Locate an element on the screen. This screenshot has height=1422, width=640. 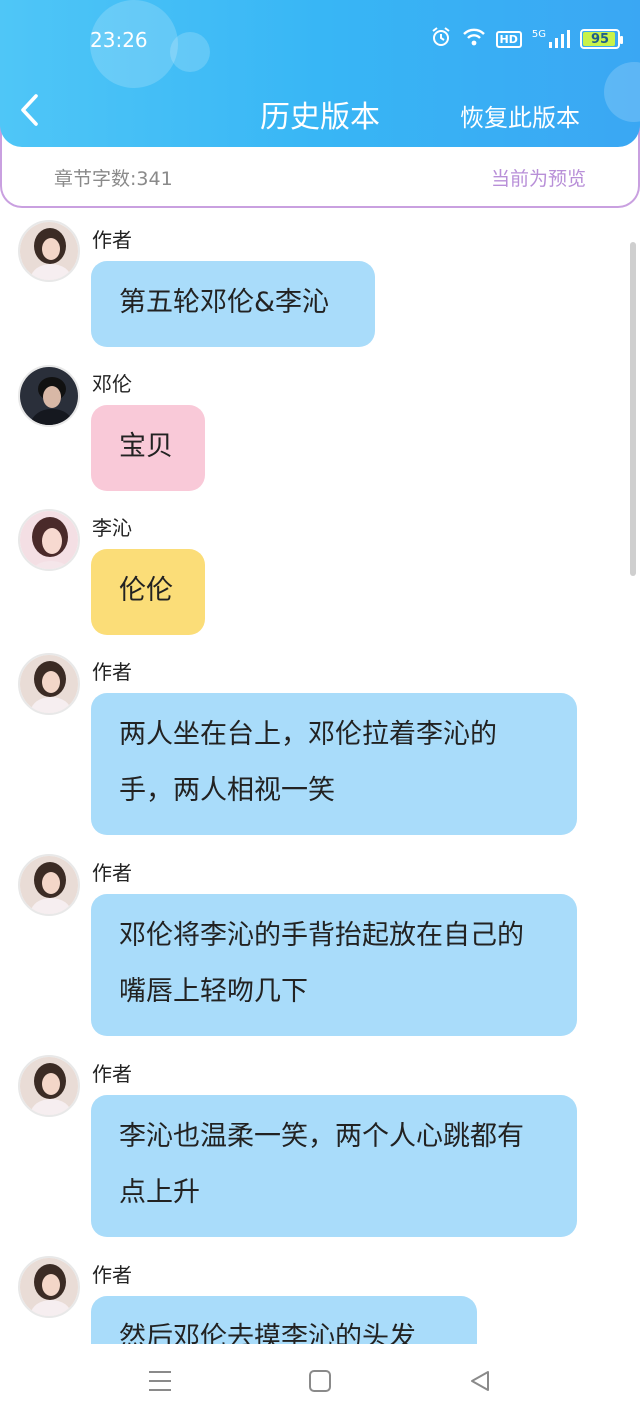
network-type-label: 5G is located at coordinates (538, 34).